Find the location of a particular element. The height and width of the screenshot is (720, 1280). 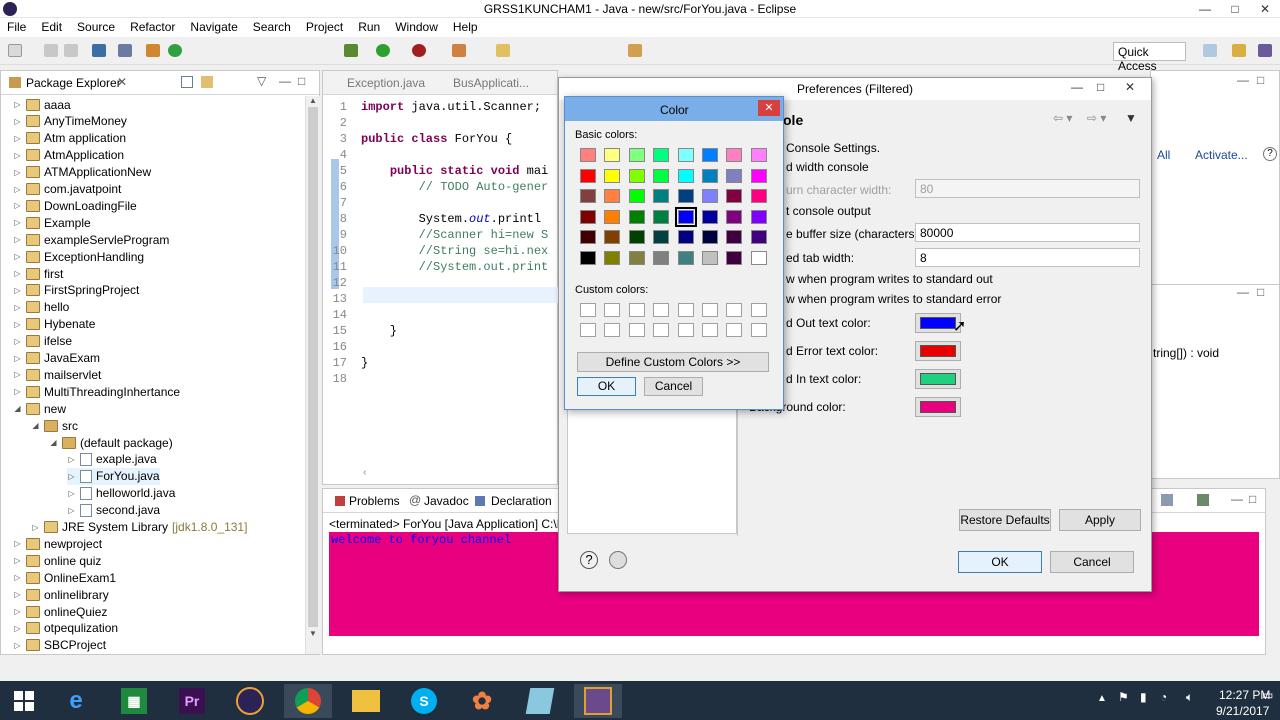

editor-tab-exception: Exception.java is located at coordinates (386, 83).